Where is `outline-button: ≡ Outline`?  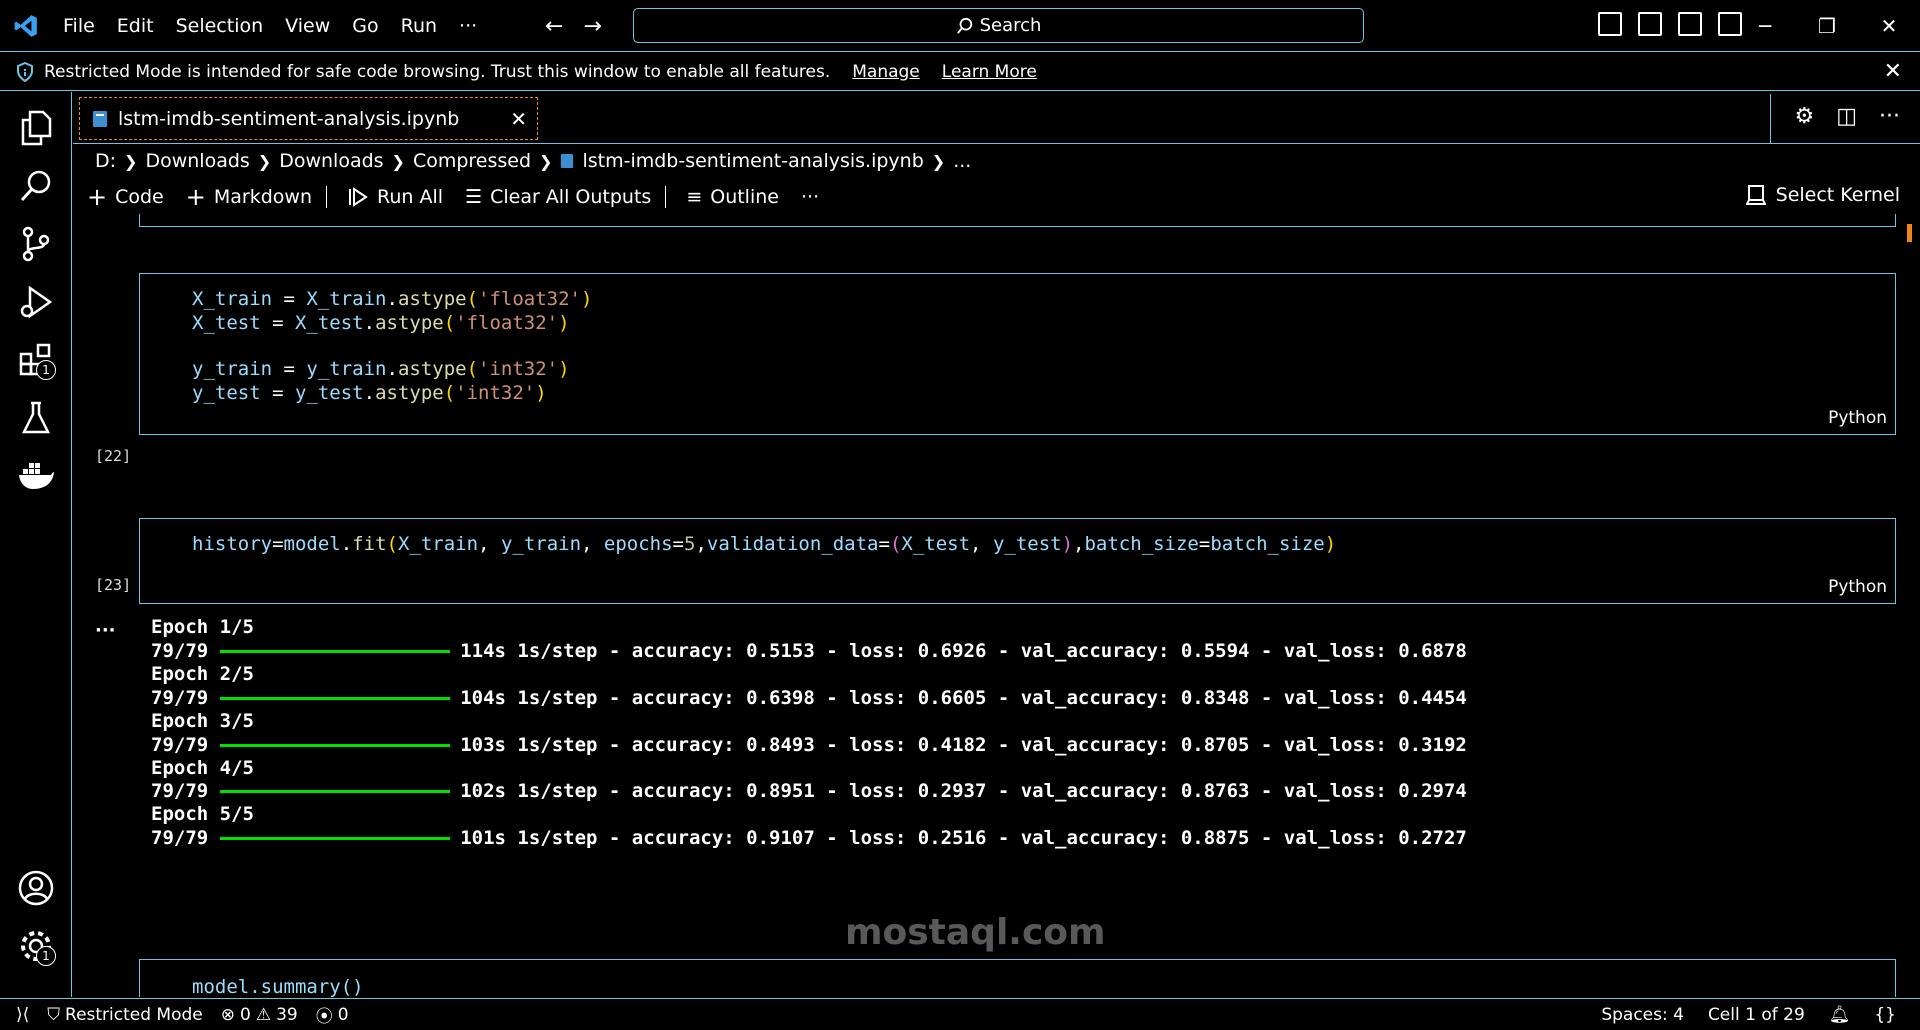
outline-button: ≡ Outline is located at coordinates (732, 197).